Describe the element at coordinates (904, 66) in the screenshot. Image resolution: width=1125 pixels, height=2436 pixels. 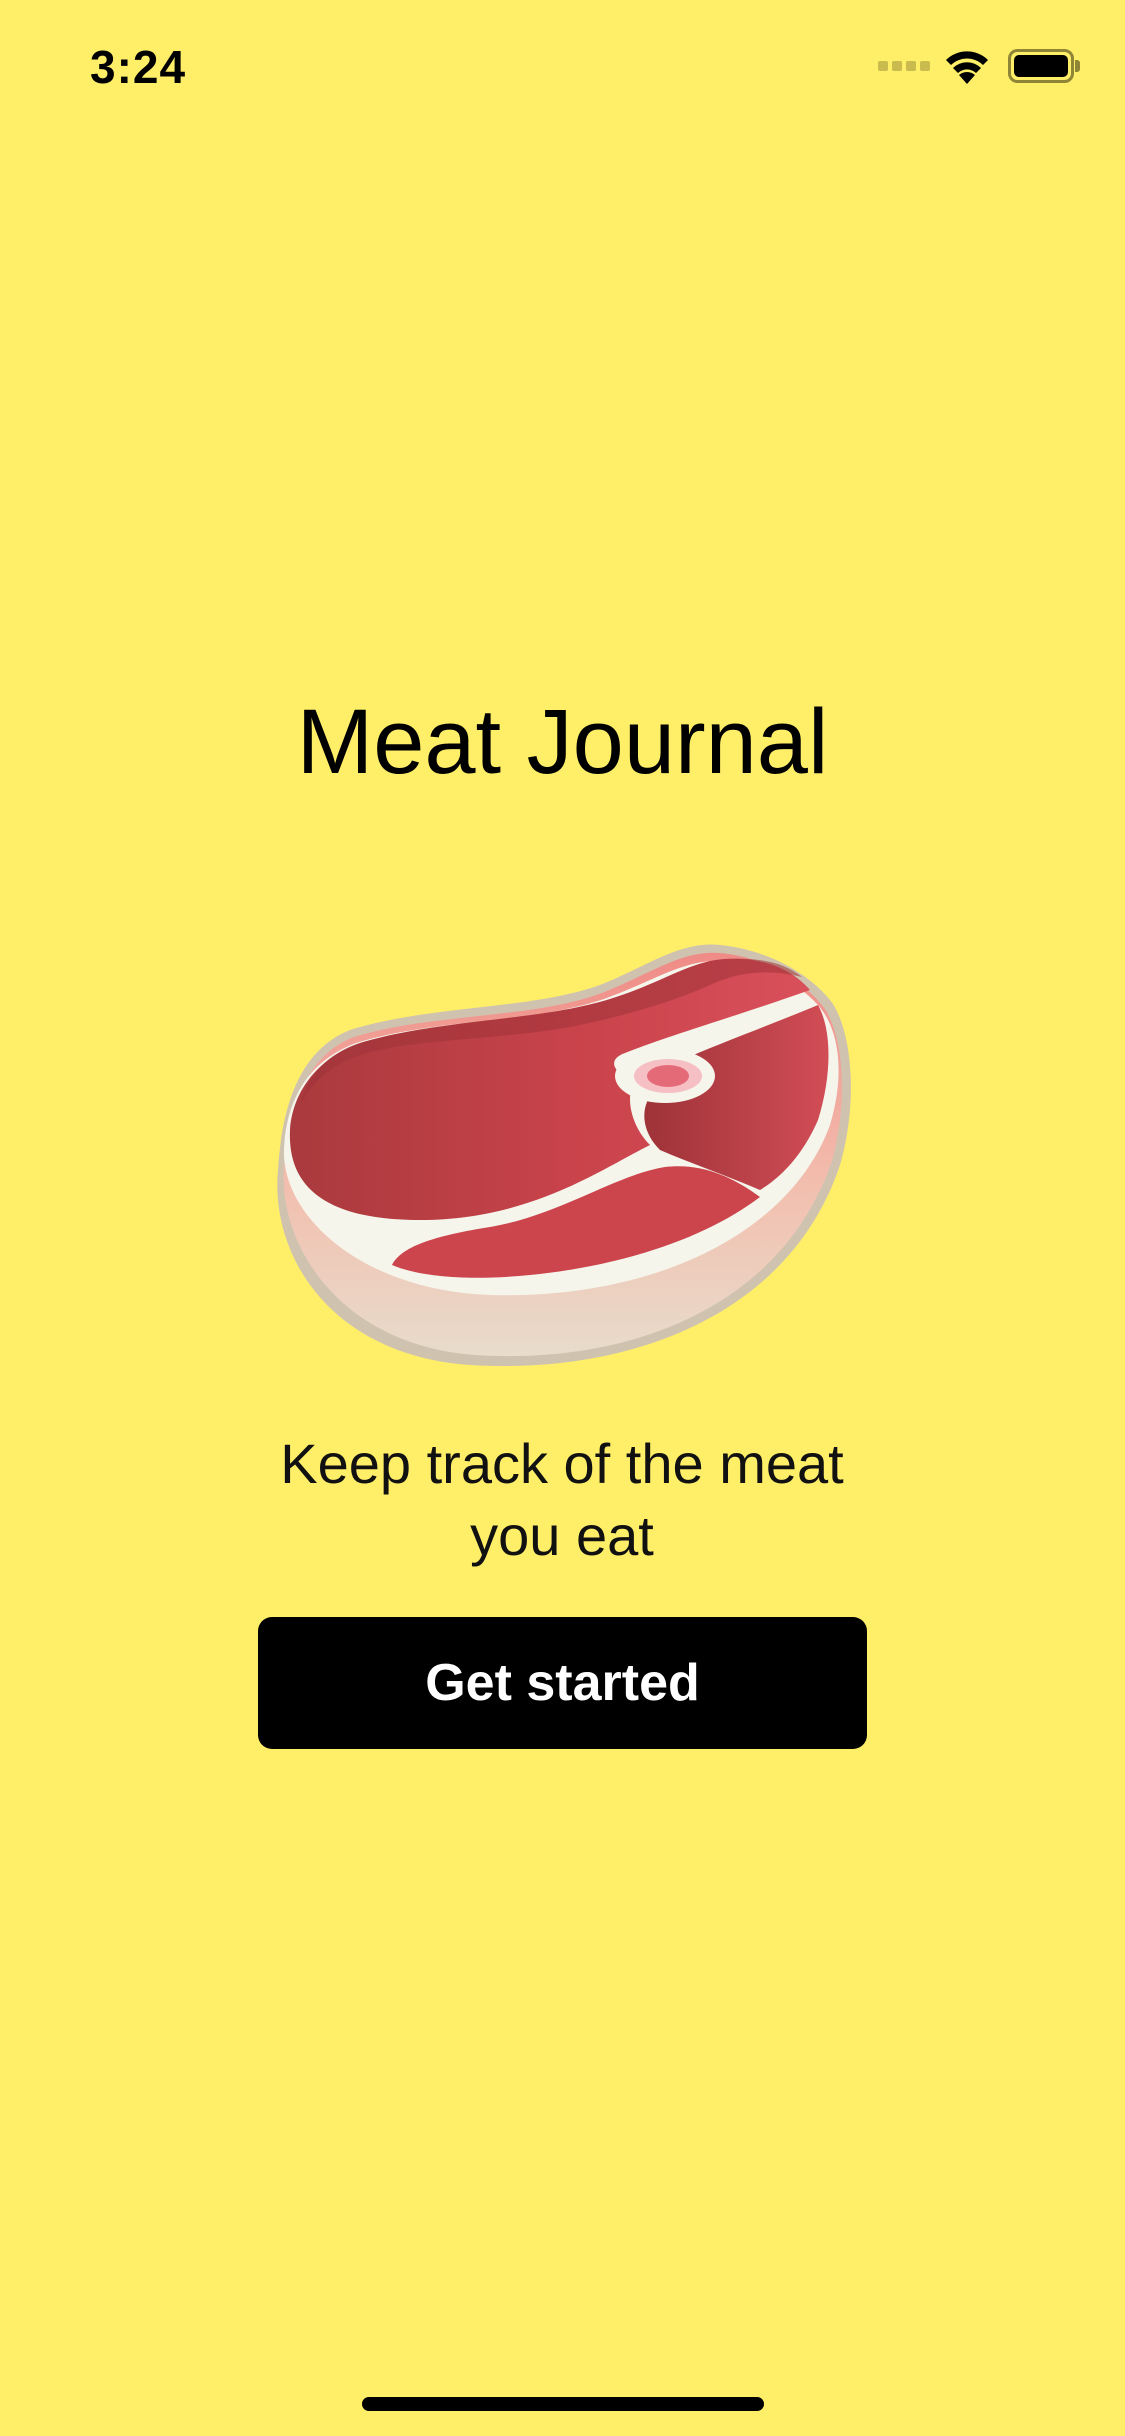
I see `signal-icon` at that location.